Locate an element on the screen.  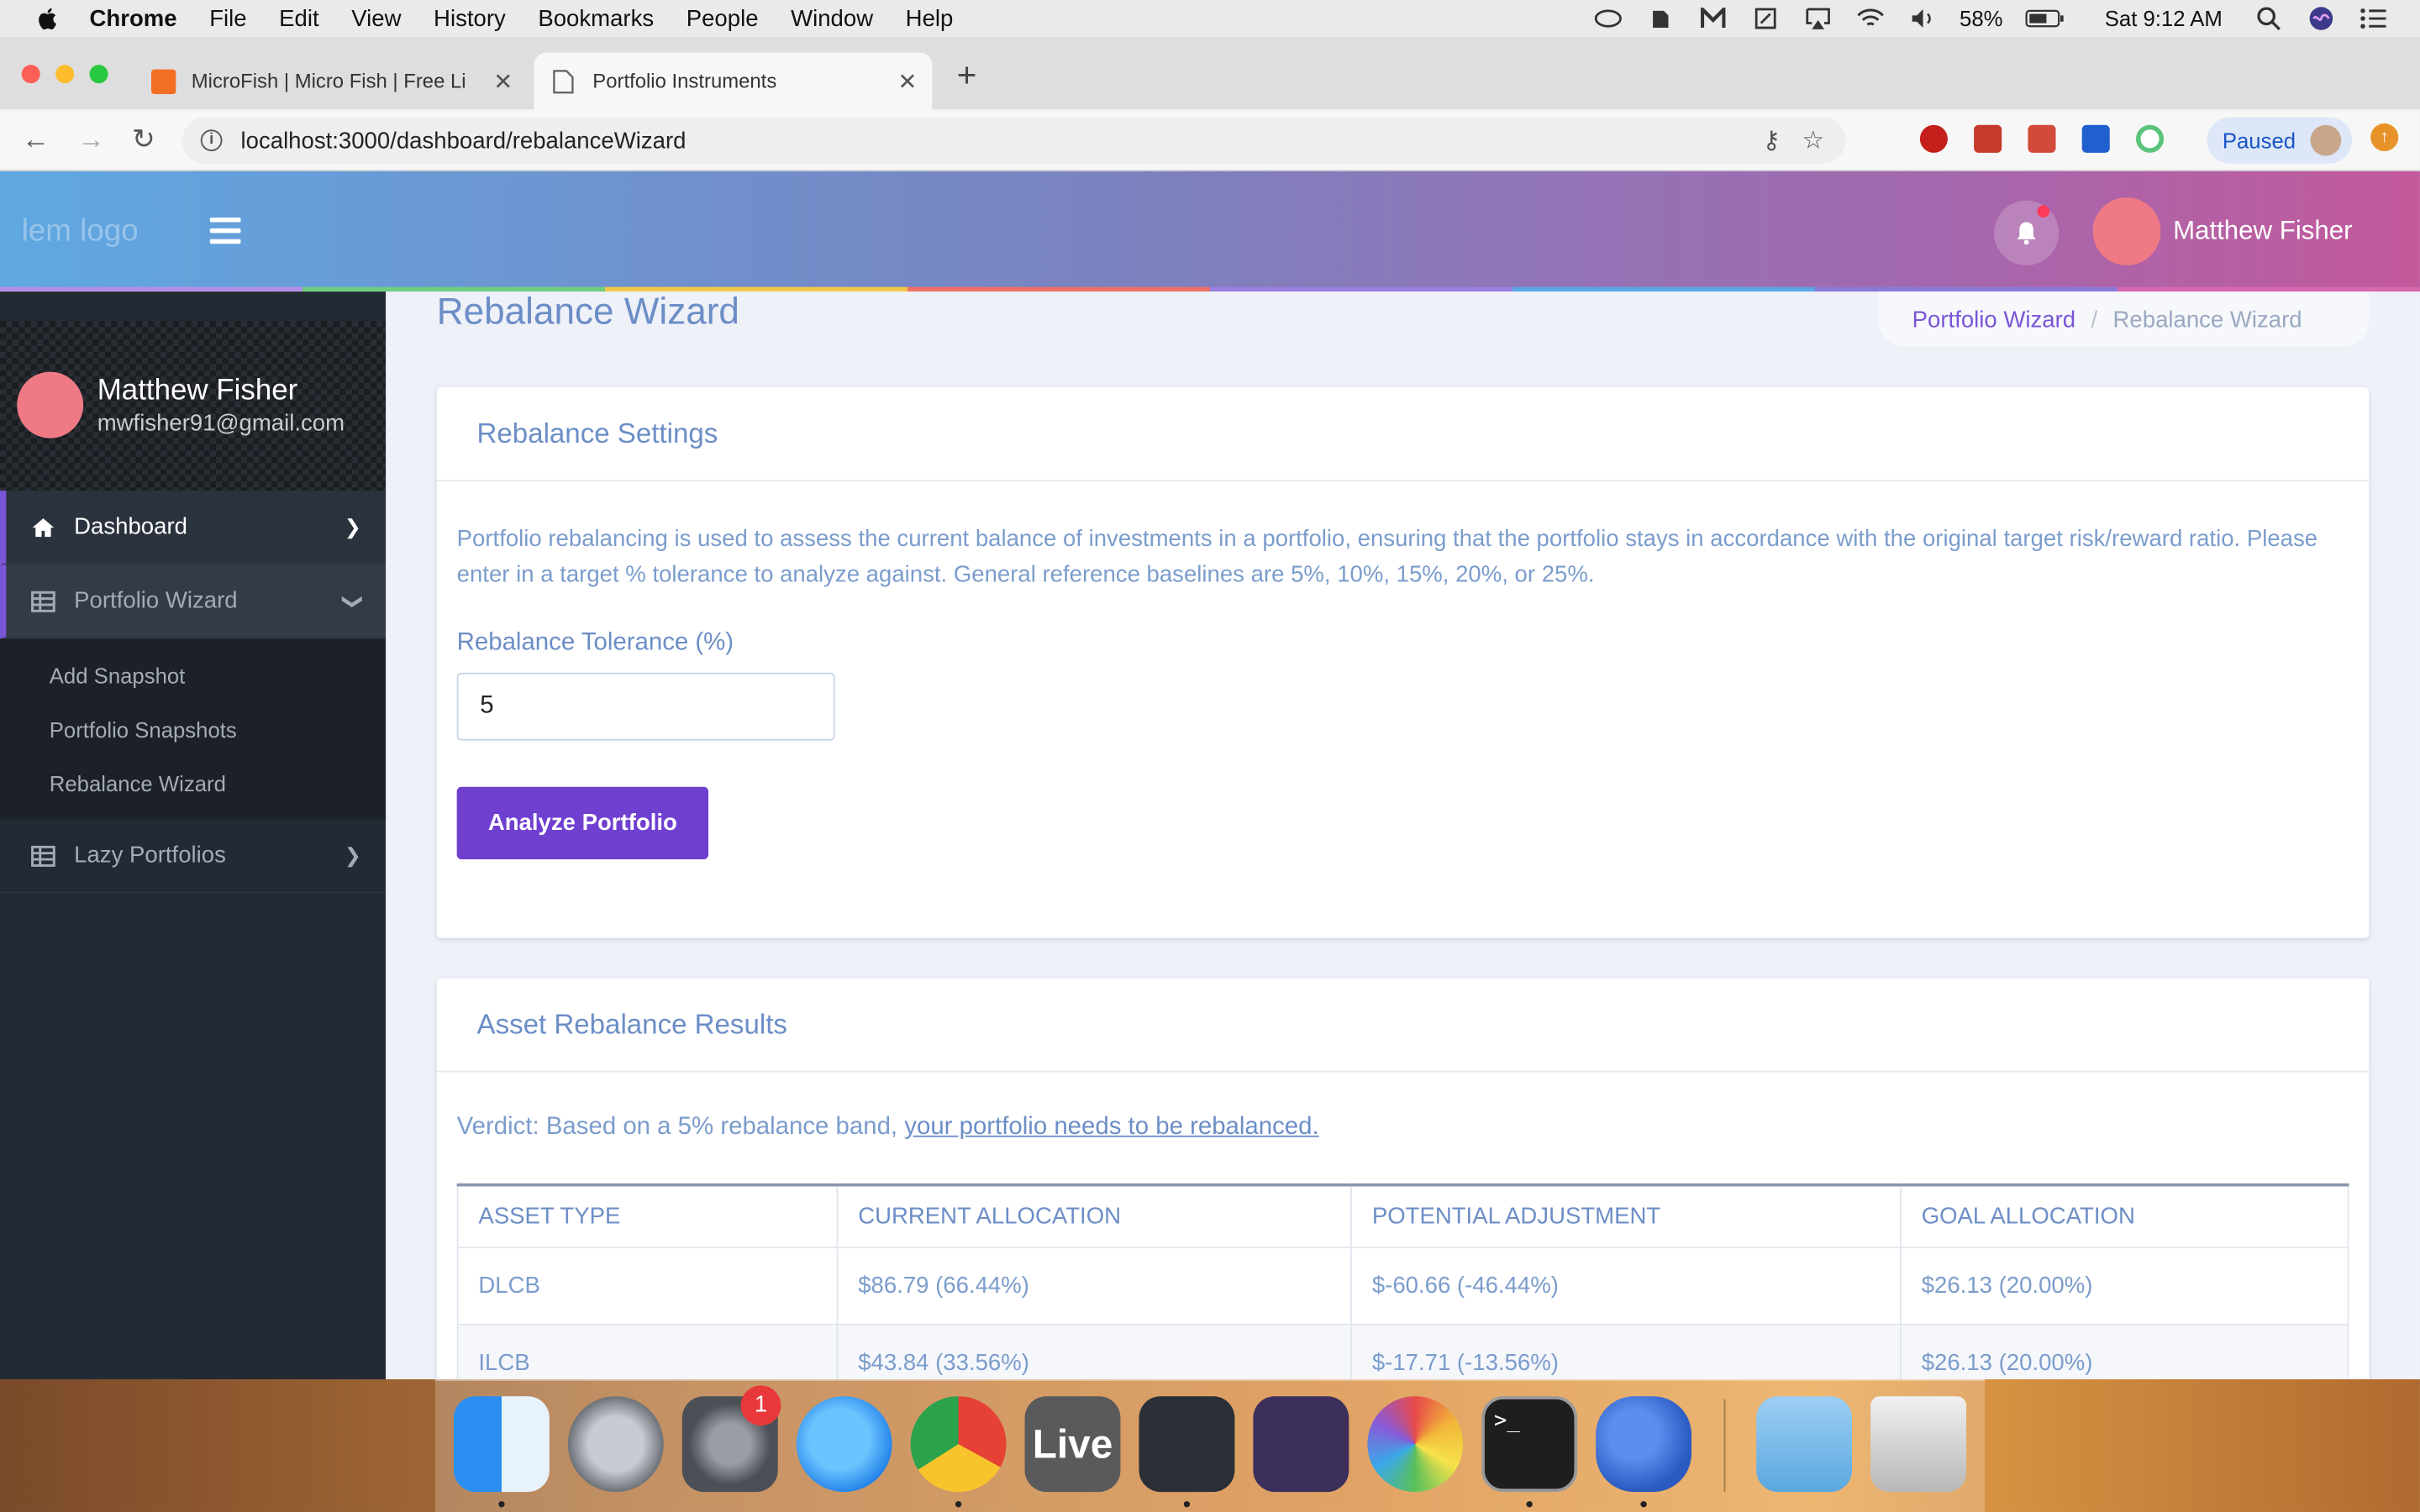
battery-percent: 58% is located at coordinates (1982, 18).